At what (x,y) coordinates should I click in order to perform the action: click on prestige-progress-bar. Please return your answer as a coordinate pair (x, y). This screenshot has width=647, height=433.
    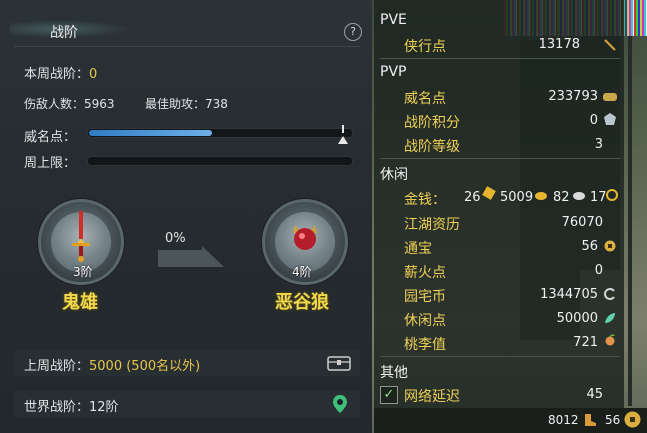
    Looking at the image, I should click on (220, 133).